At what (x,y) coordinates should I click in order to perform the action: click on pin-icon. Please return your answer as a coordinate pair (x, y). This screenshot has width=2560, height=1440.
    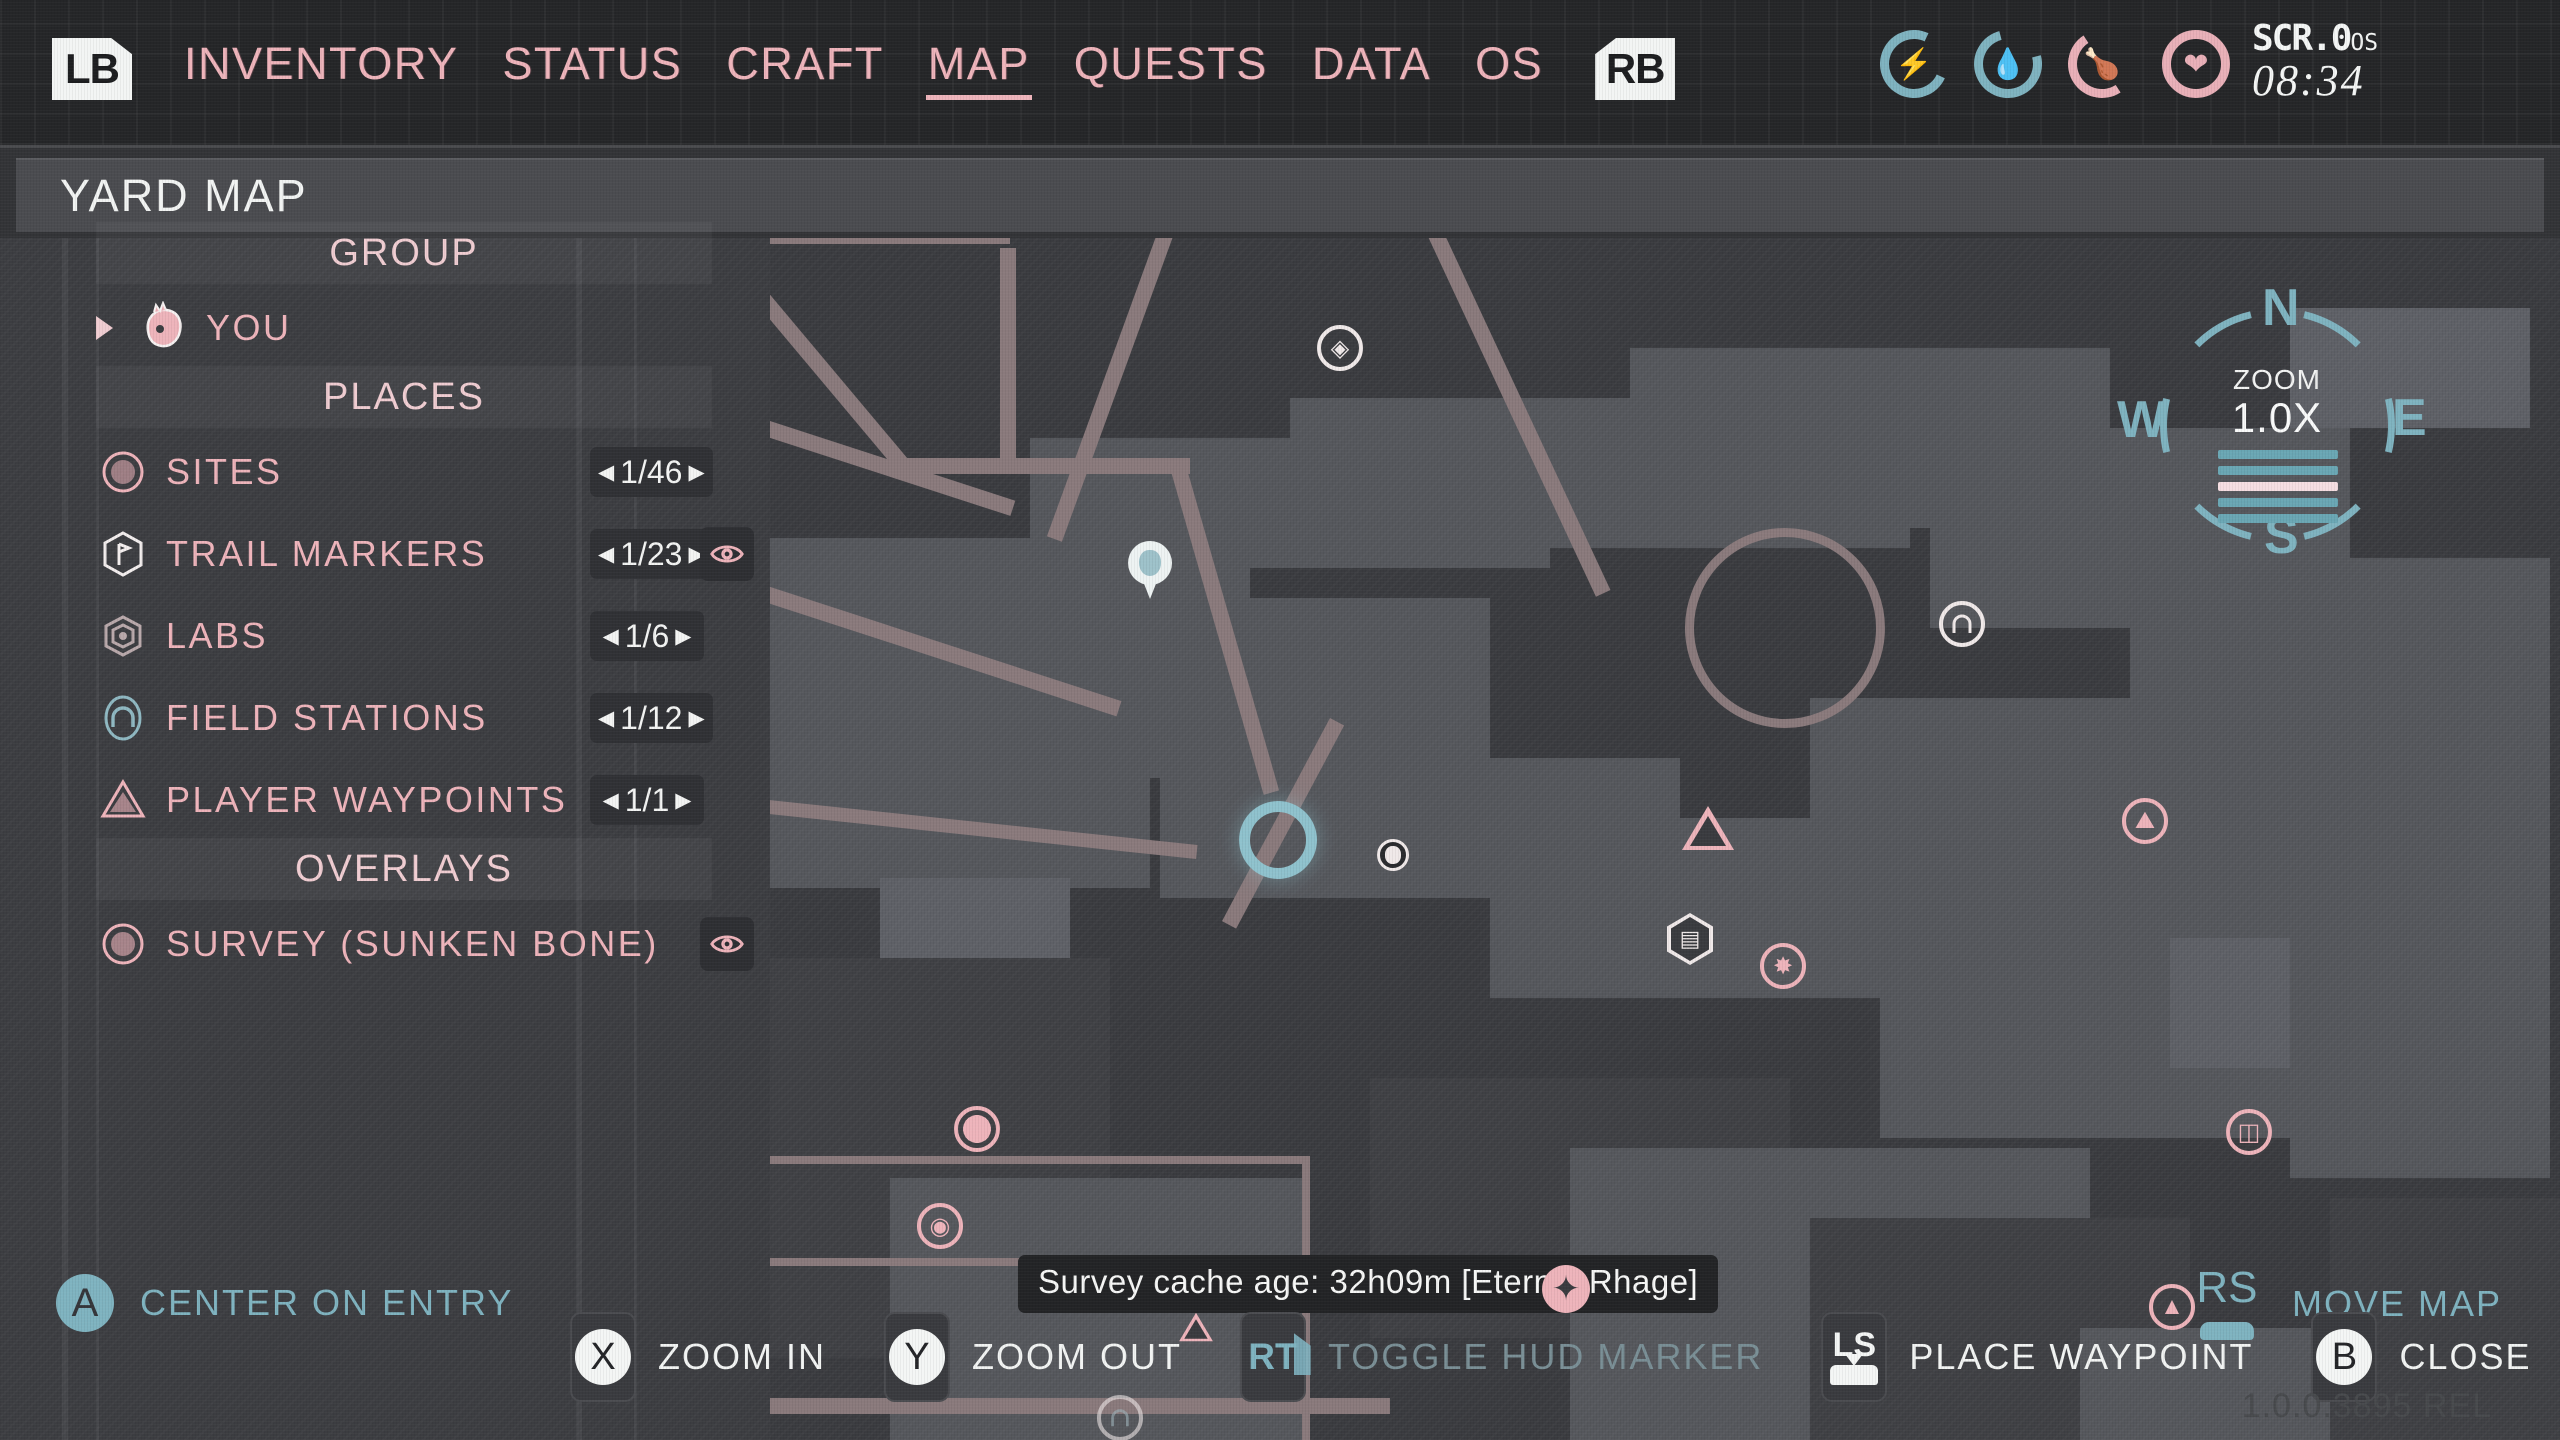
    Looking at the image, I should click on (1150, 570).